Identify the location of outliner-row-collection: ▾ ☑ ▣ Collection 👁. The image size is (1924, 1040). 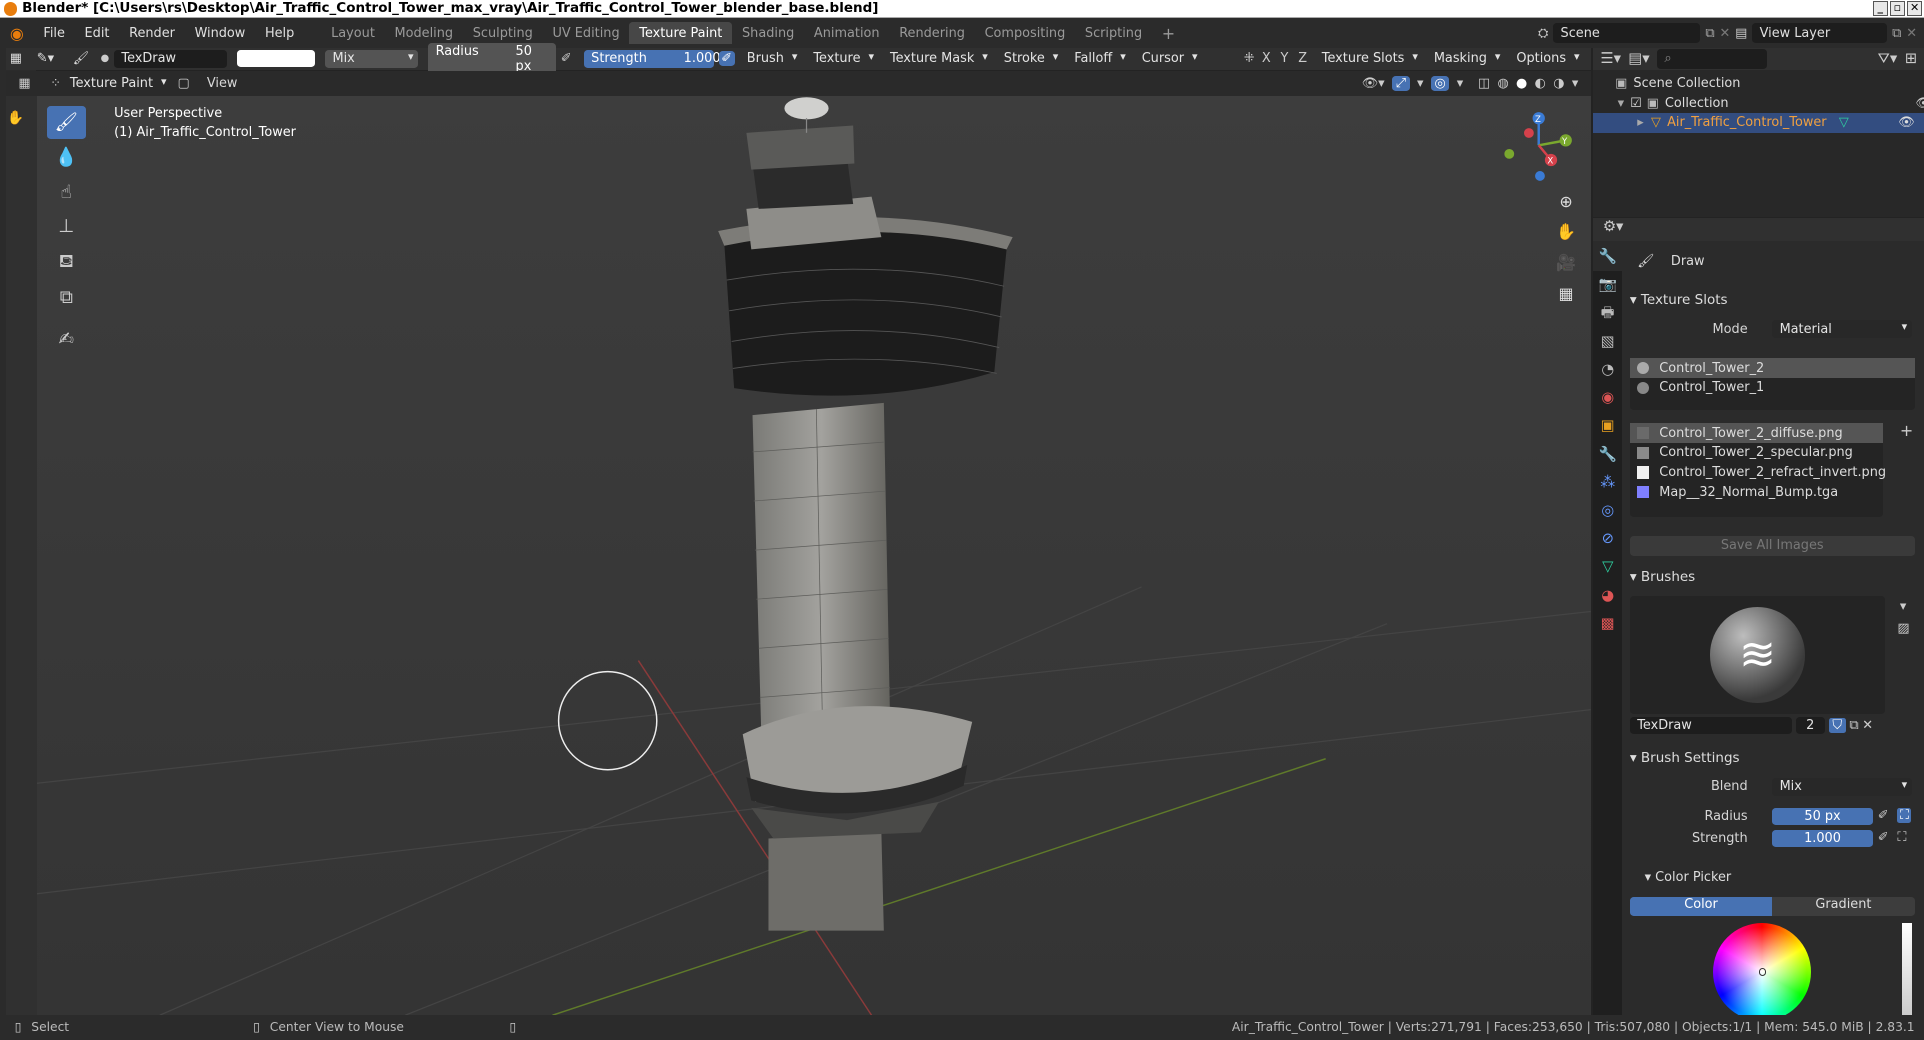
(1771, 103).